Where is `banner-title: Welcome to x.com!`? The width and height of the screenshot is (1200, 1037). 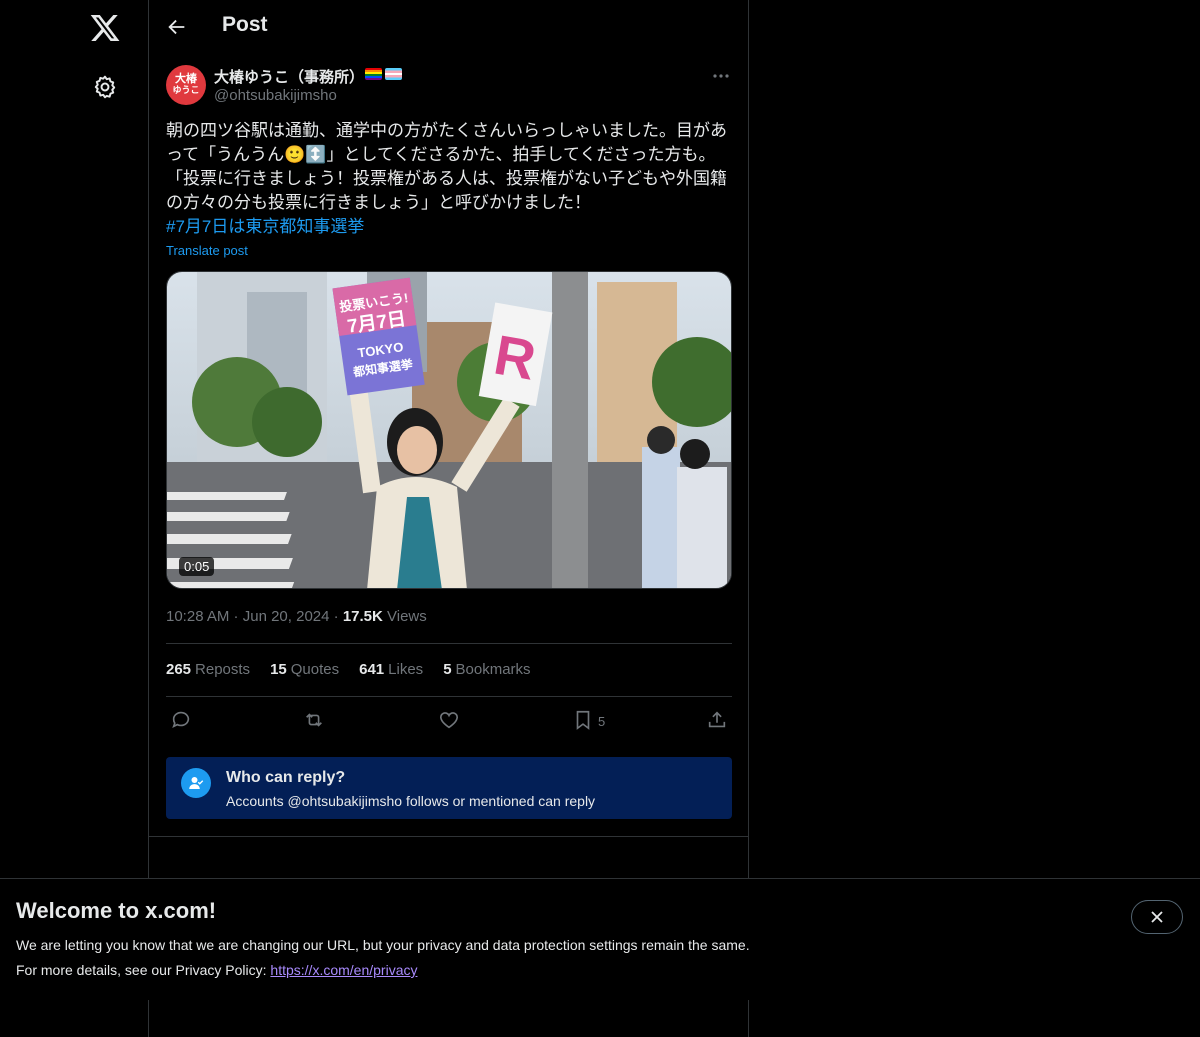
banner-title: Welcome to x.com! is located at coordinates (116, 910).